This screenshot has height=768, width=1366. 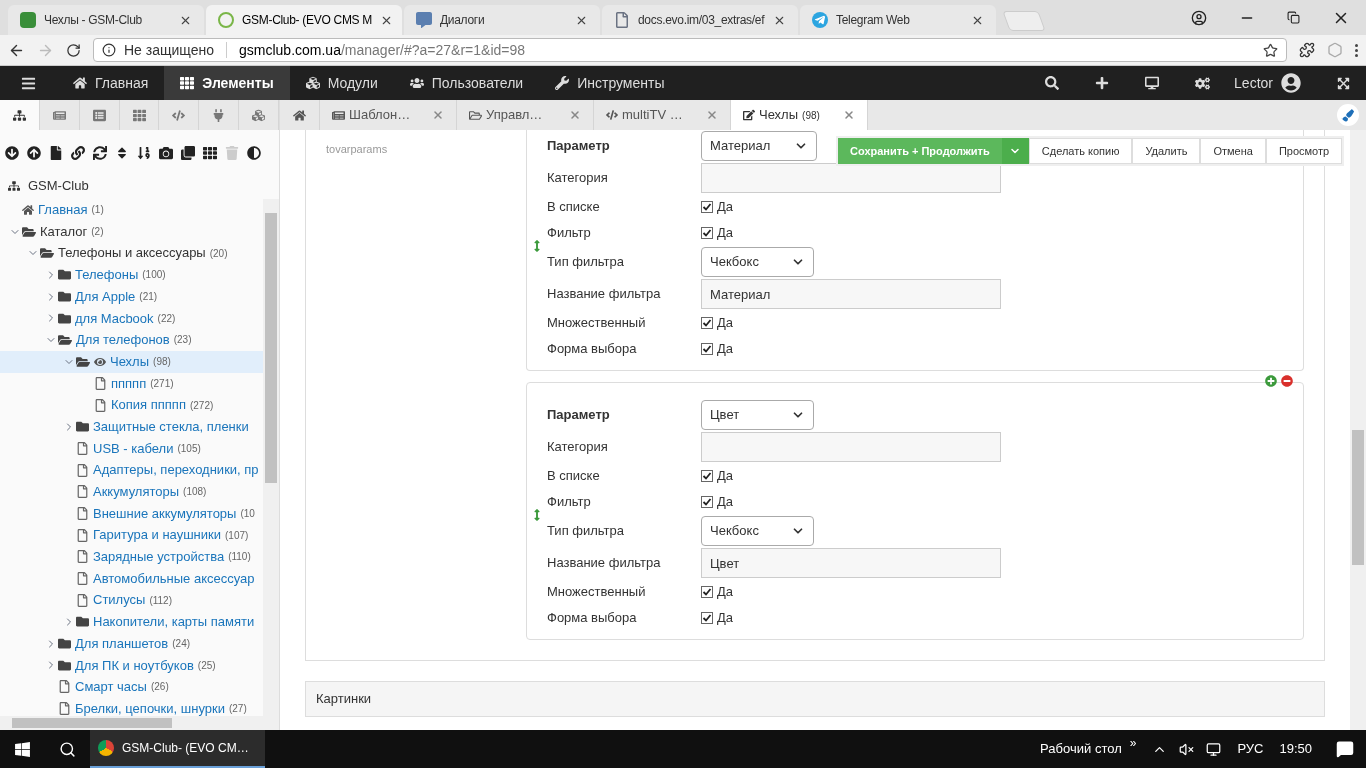 I want to click on user-name: Lector, so click(x=1253, y=83).